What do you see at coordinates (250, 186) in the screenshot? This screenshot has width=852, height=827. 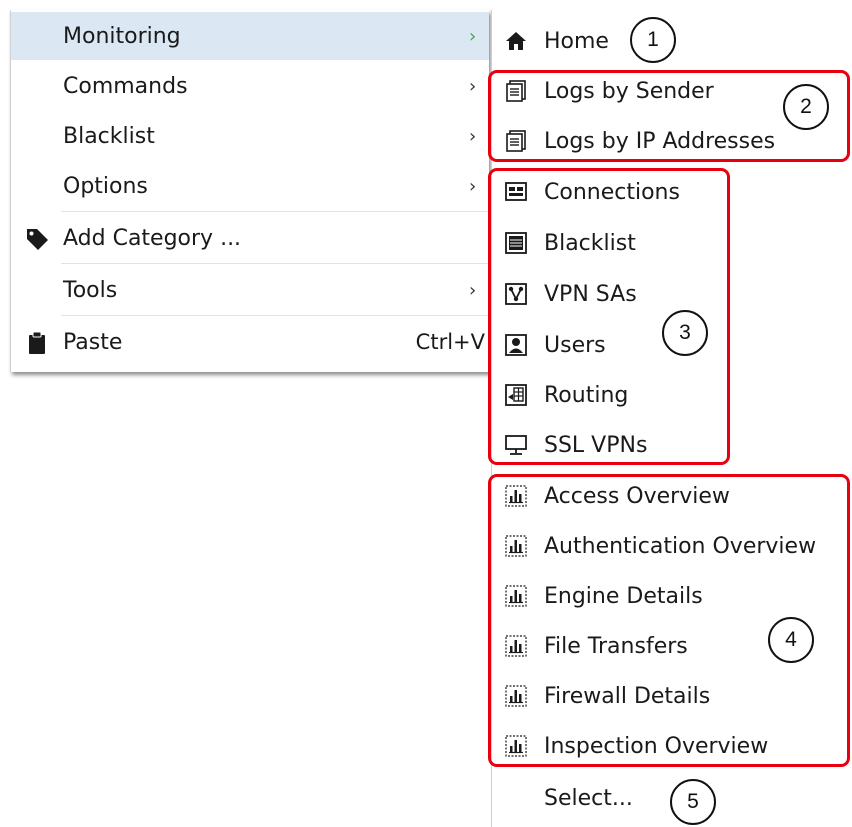 I see `menu-item-options: Options ›` at bounding box center [250, 186].